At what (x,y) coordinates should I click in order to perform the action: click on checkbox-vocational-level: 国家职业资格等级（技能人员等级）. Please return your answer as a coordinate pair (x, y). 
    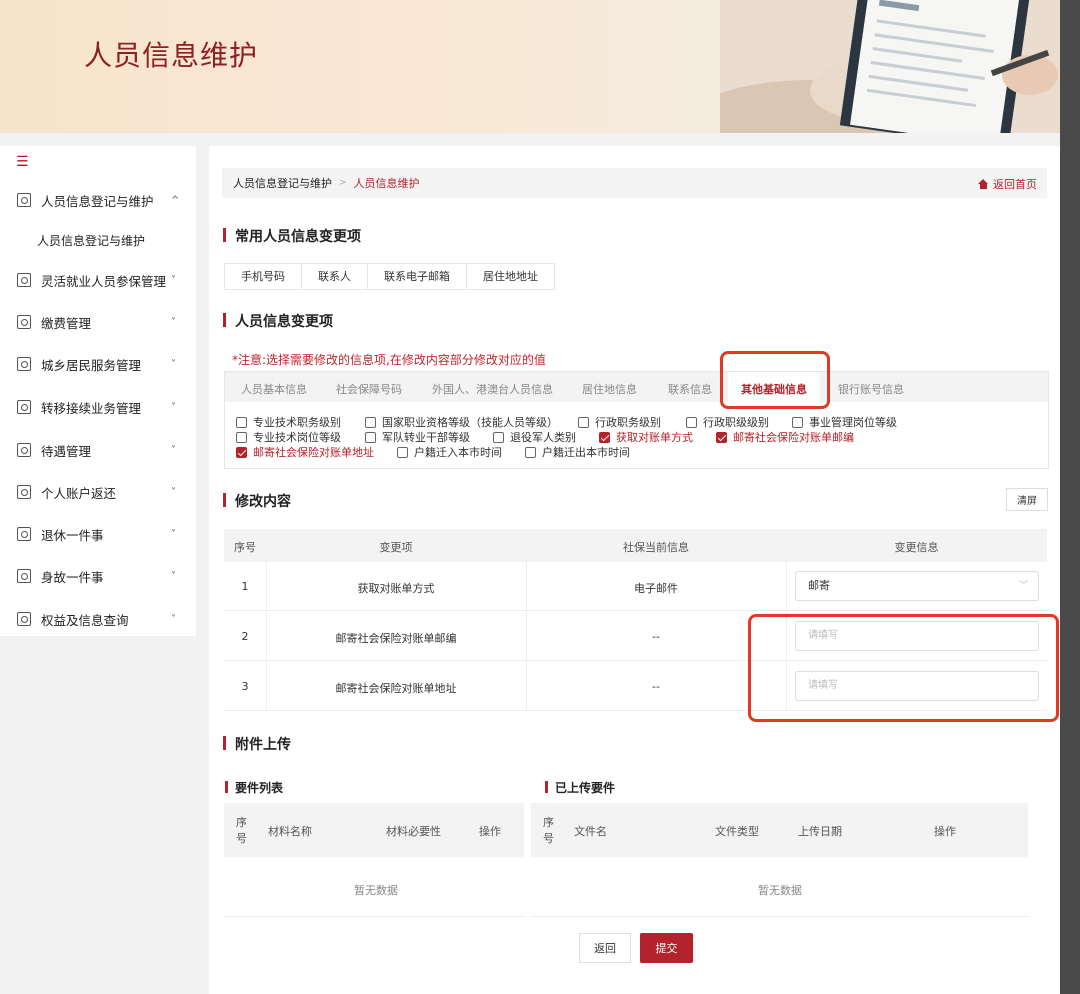
    Looking at the image, I should click on (461, 422).